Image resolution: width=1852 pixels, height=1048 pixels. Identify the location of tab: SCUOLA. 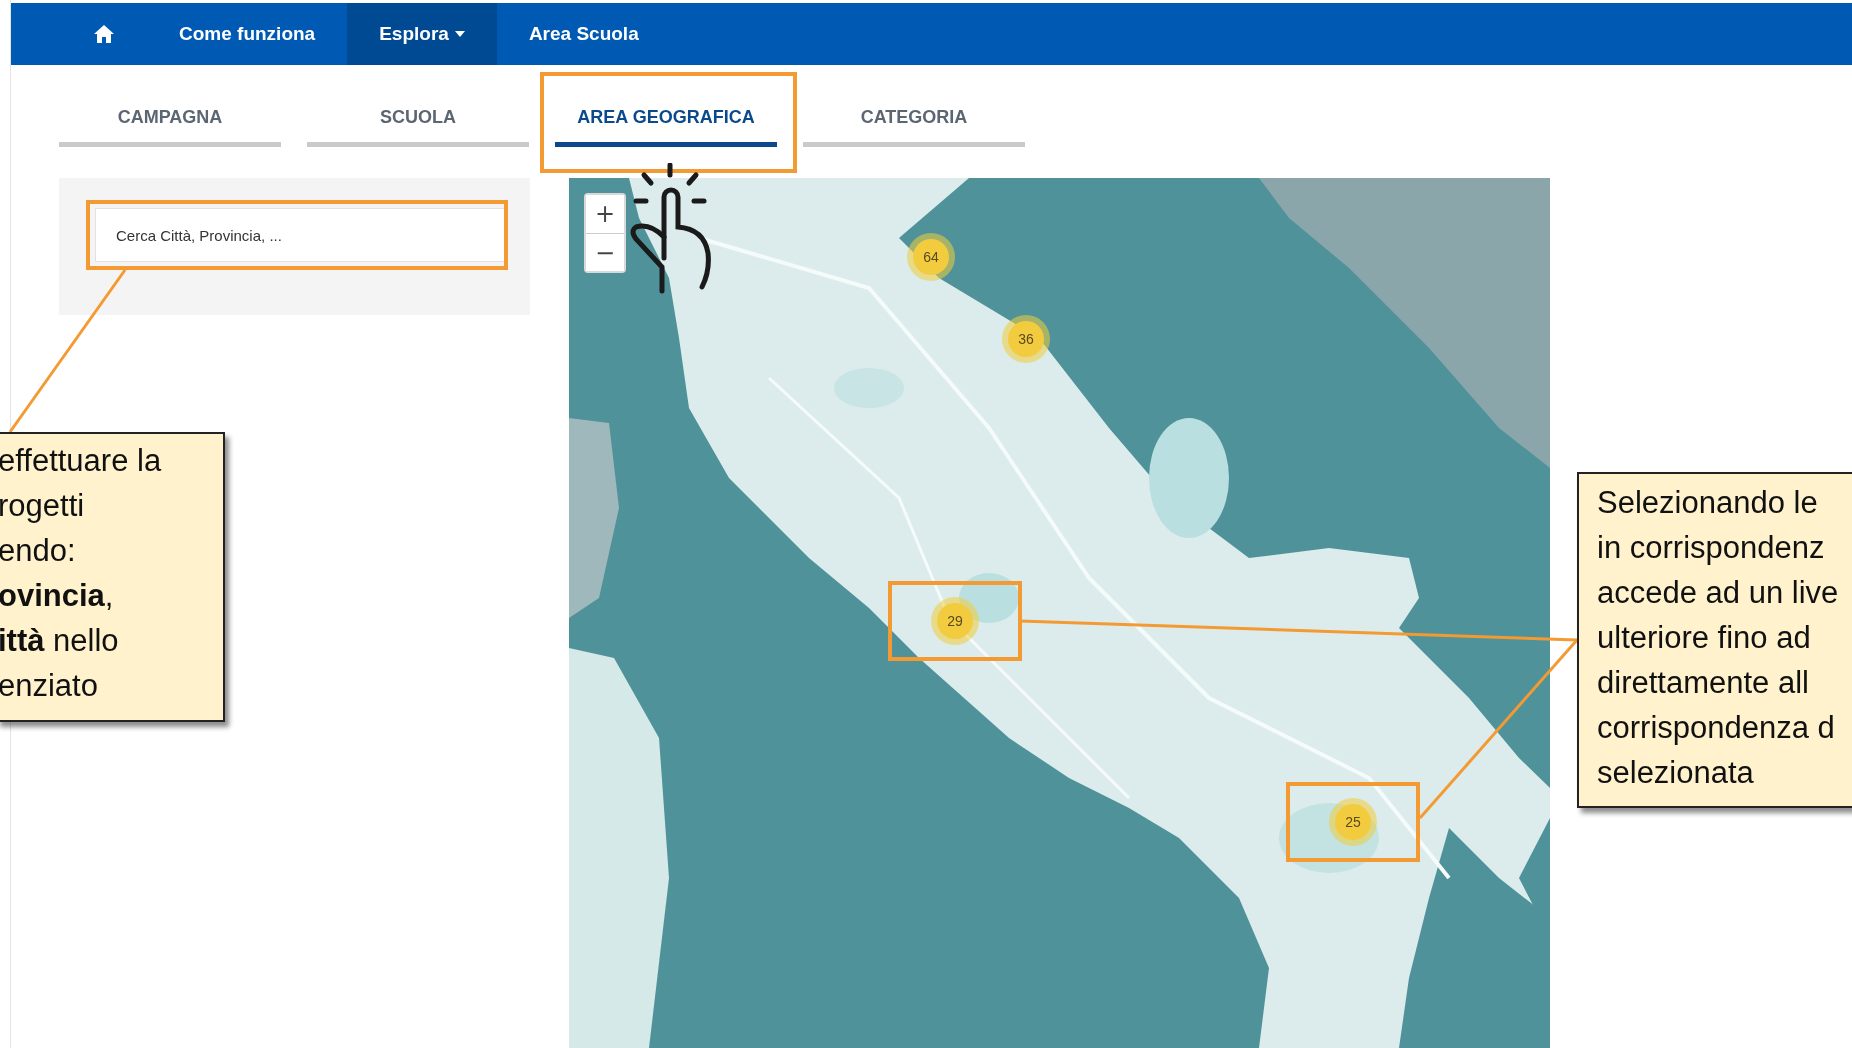
(418, 123).